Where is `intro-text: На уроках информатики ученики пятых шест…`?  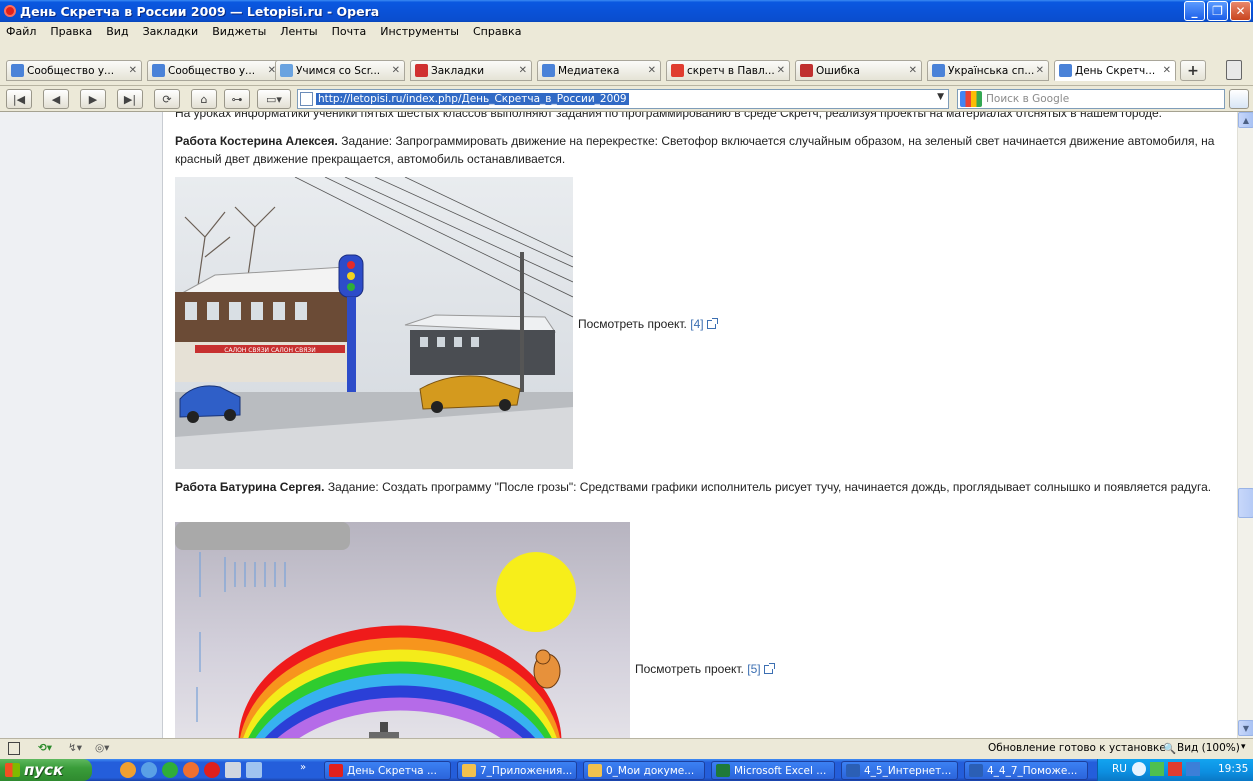
intro-text: На уроках информатики ученики пятых шест… is located at coordinates (669, 116).